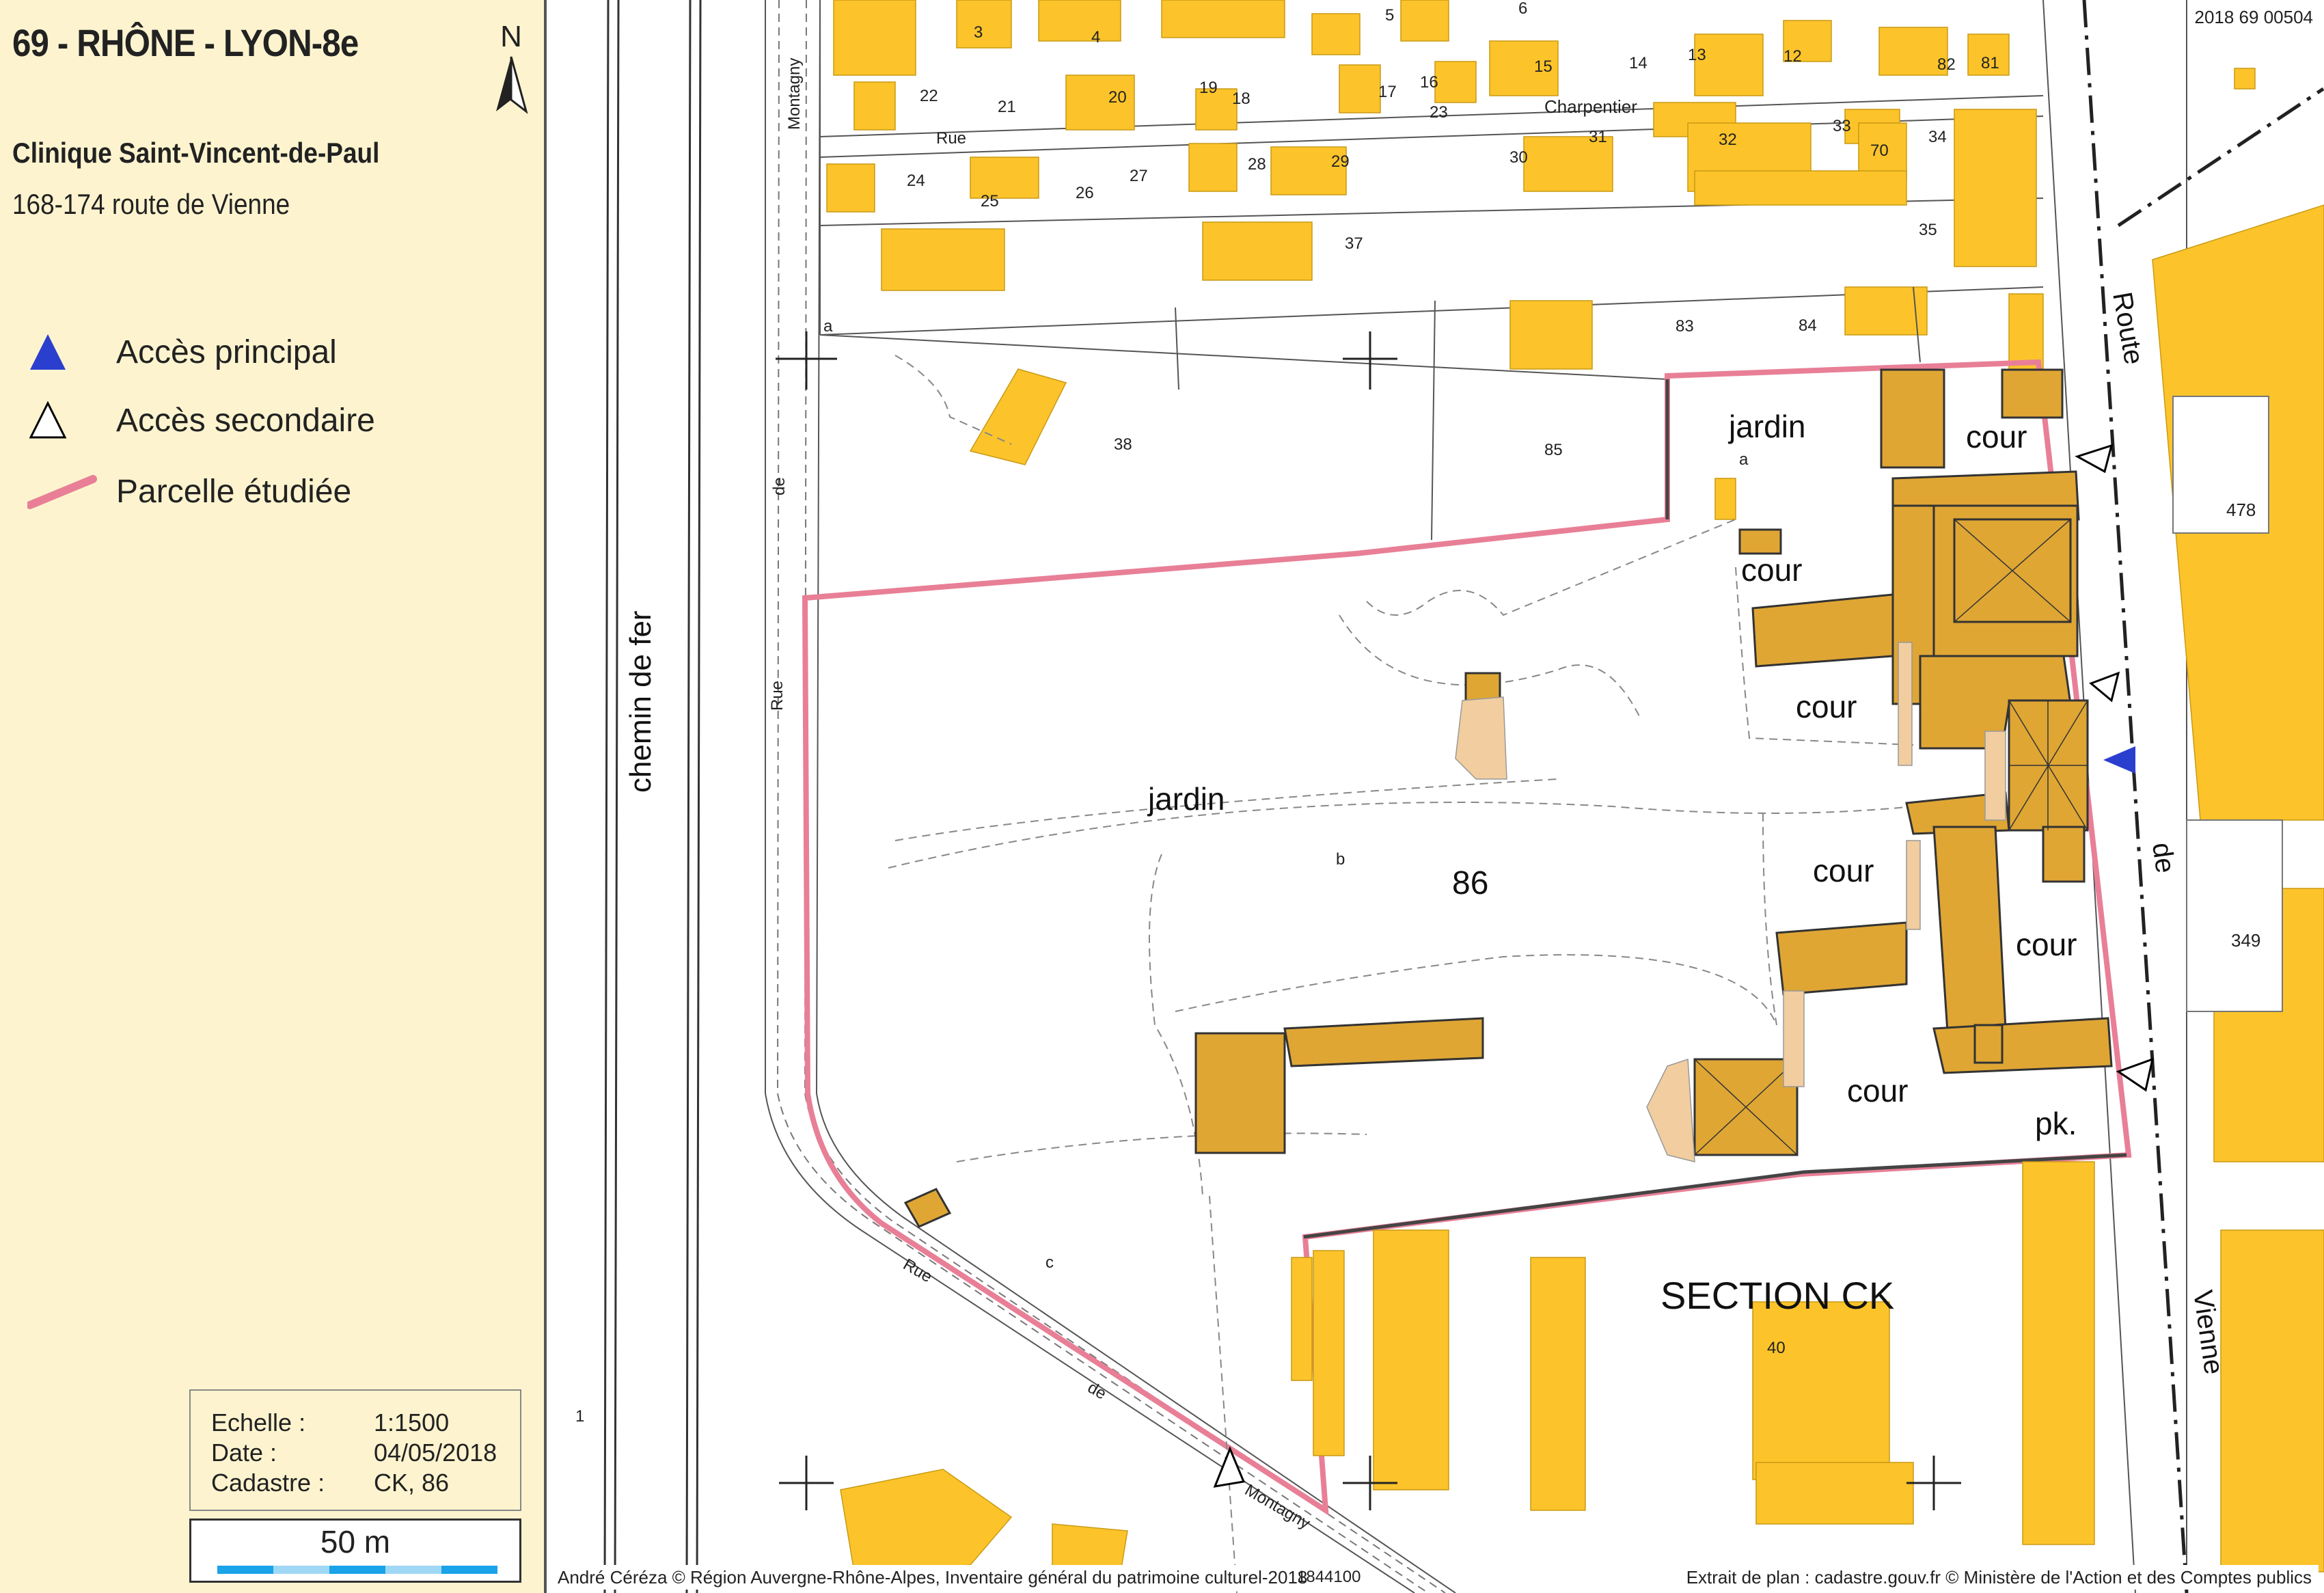 This screenshot has height=1593, width=2324. What do you see at coordinates (1946, 64) in the screenshot?
I see `svg-text: 82` at bounding box center [1946, 64].